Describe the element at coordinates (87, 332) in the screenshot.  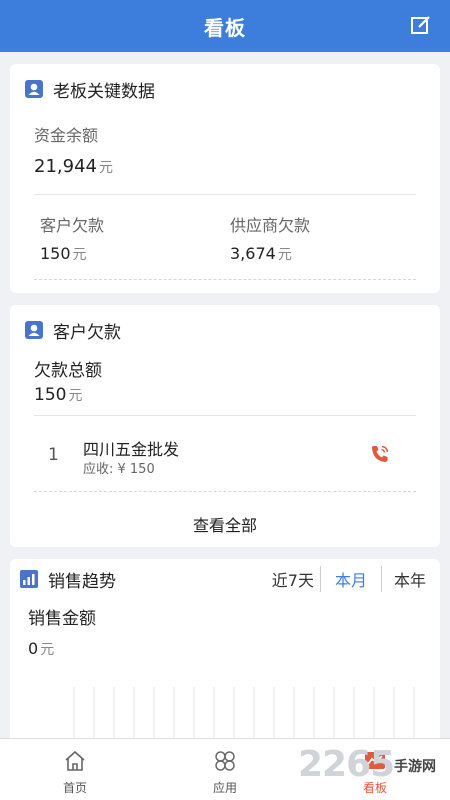
I see `customer-card-title: 客户欠款` at that location.